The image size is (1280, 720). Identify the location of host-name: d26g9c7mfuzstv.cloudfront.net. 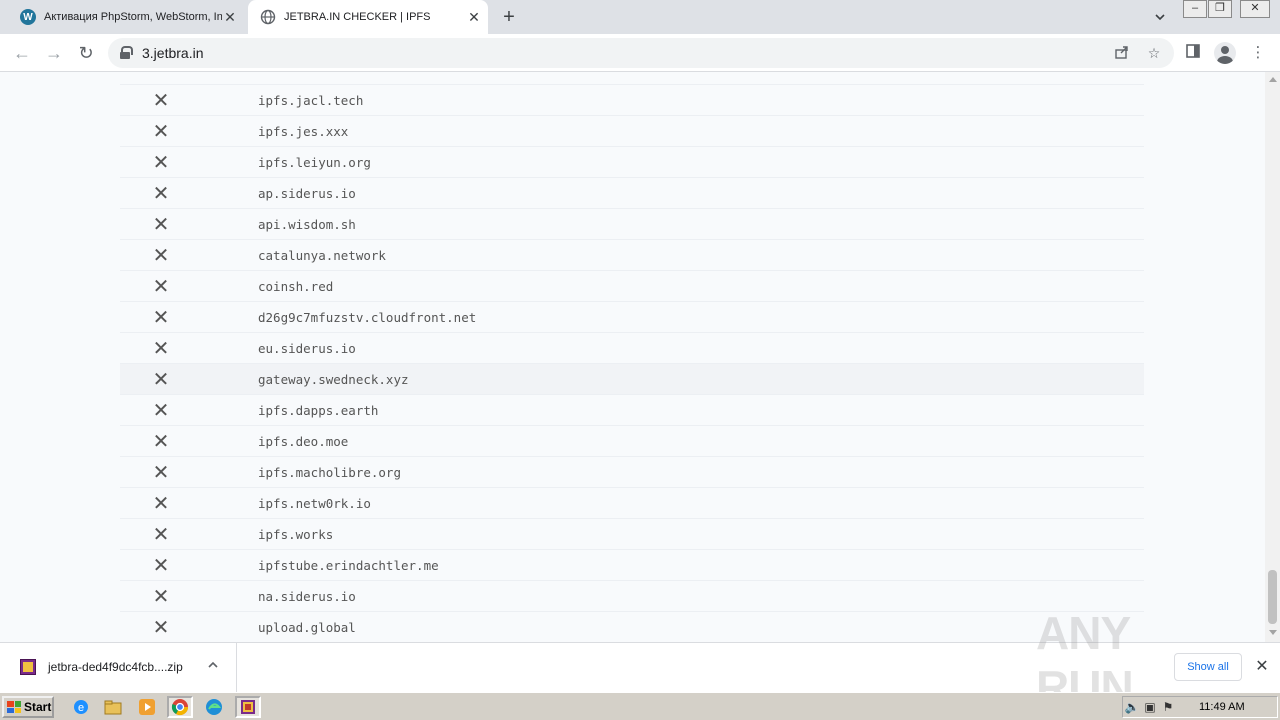
(367, 317).